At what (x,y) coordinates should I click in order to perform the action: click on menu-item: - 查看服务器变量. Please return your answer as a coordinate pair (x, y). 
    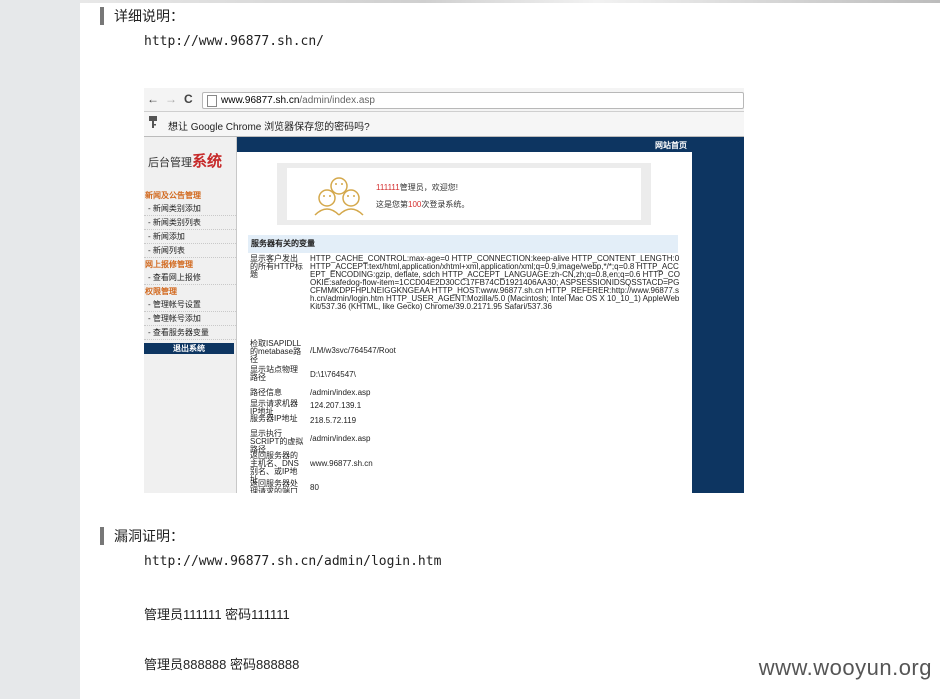
    Looking at the image, I should click on (190, 333).